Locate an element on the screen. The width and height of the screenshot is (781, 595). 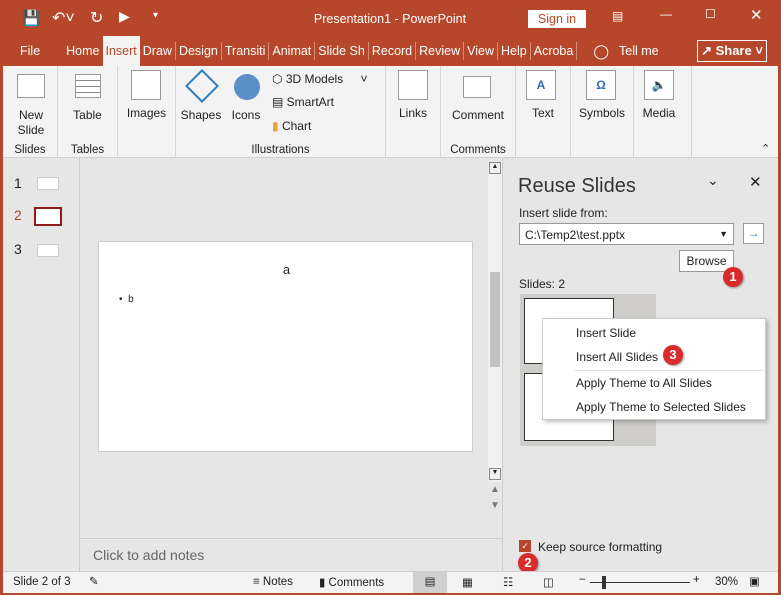
icons-button: Icons is located at coordinates (246, 115).